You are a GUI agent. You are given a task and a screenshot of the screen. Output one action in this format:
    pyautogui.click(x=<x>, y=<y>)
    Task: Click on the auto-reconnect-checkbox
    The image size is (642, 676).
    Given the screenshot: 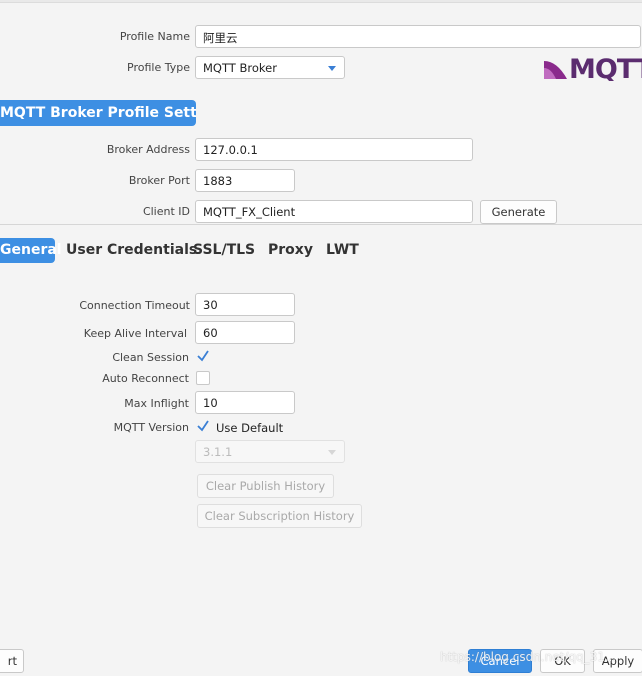 What is the action you would take?
    pyautogui.click(x=203, y=378)
    